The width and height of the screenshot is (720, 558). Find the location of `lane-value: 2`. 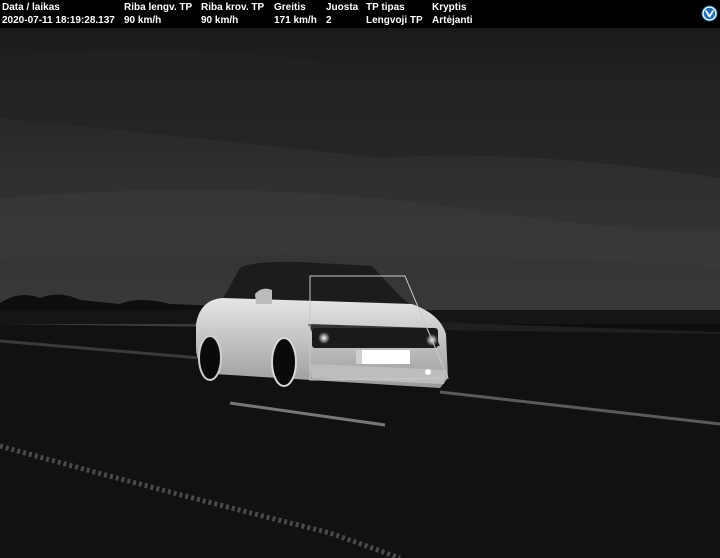

lane-value: 2 is located at coordinates (329, 20).